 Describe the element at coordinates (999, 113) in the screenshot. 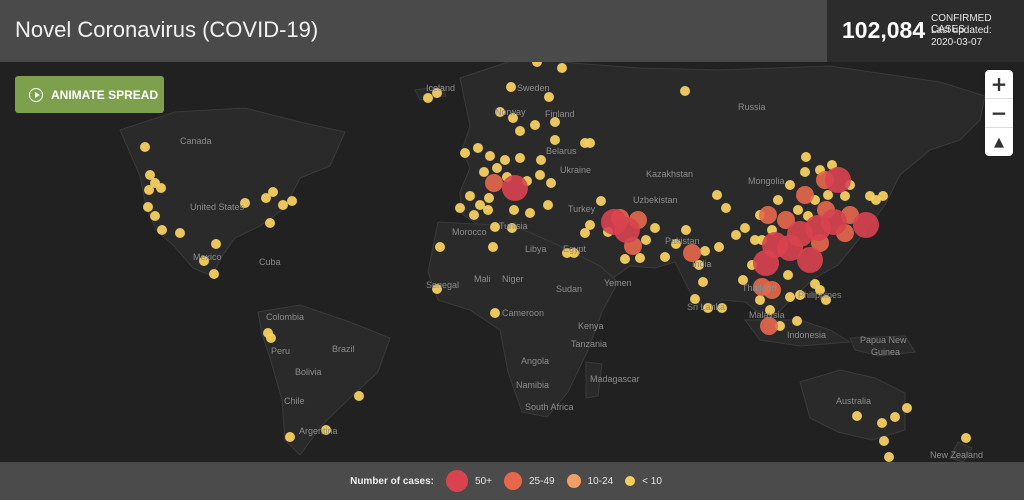

I see `zoom-out-button: −` at that location.